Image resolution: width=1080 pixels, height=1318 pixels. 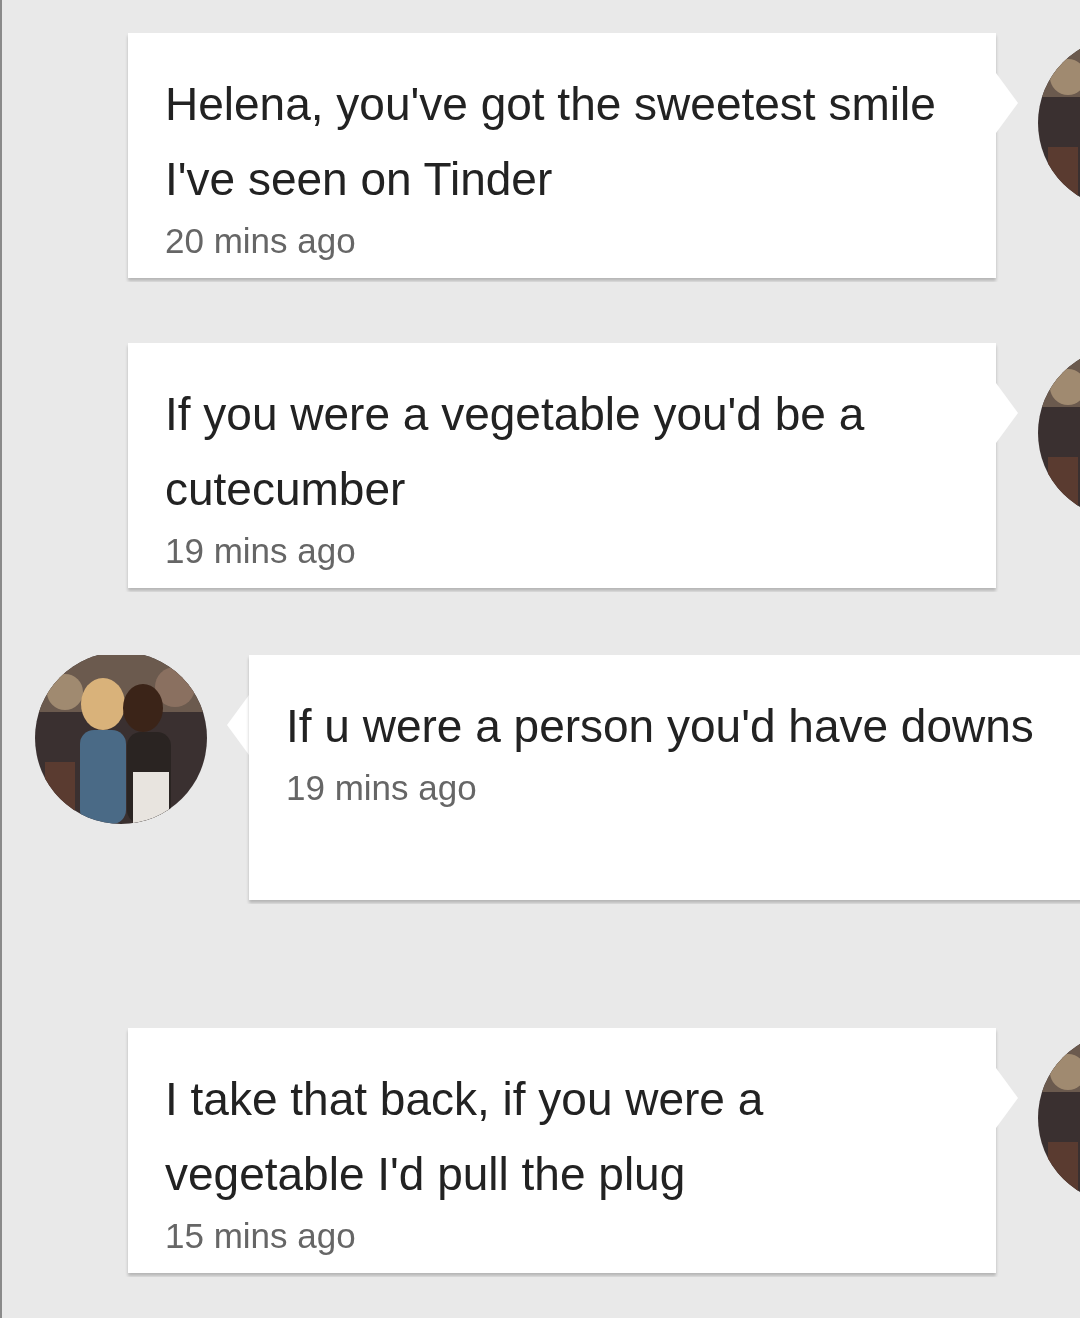 What do you see at coordinates (261, 1236) in the screenshot?
I see `message-time: 15 mins ago` at bounding box center [261, 1236].